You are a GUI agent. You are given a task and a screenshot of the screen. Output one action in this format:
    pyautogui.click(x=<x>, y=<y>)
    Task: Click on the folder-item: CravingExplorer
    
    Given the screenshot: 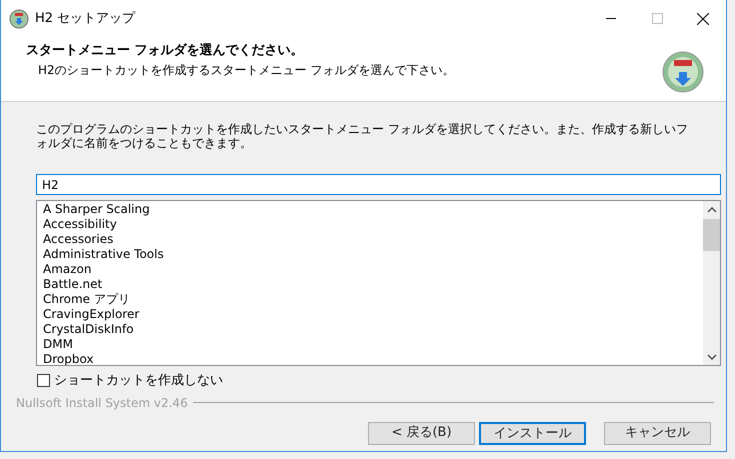 What is the action you would take?
    pyautogui.click(x=370, y=314)
    